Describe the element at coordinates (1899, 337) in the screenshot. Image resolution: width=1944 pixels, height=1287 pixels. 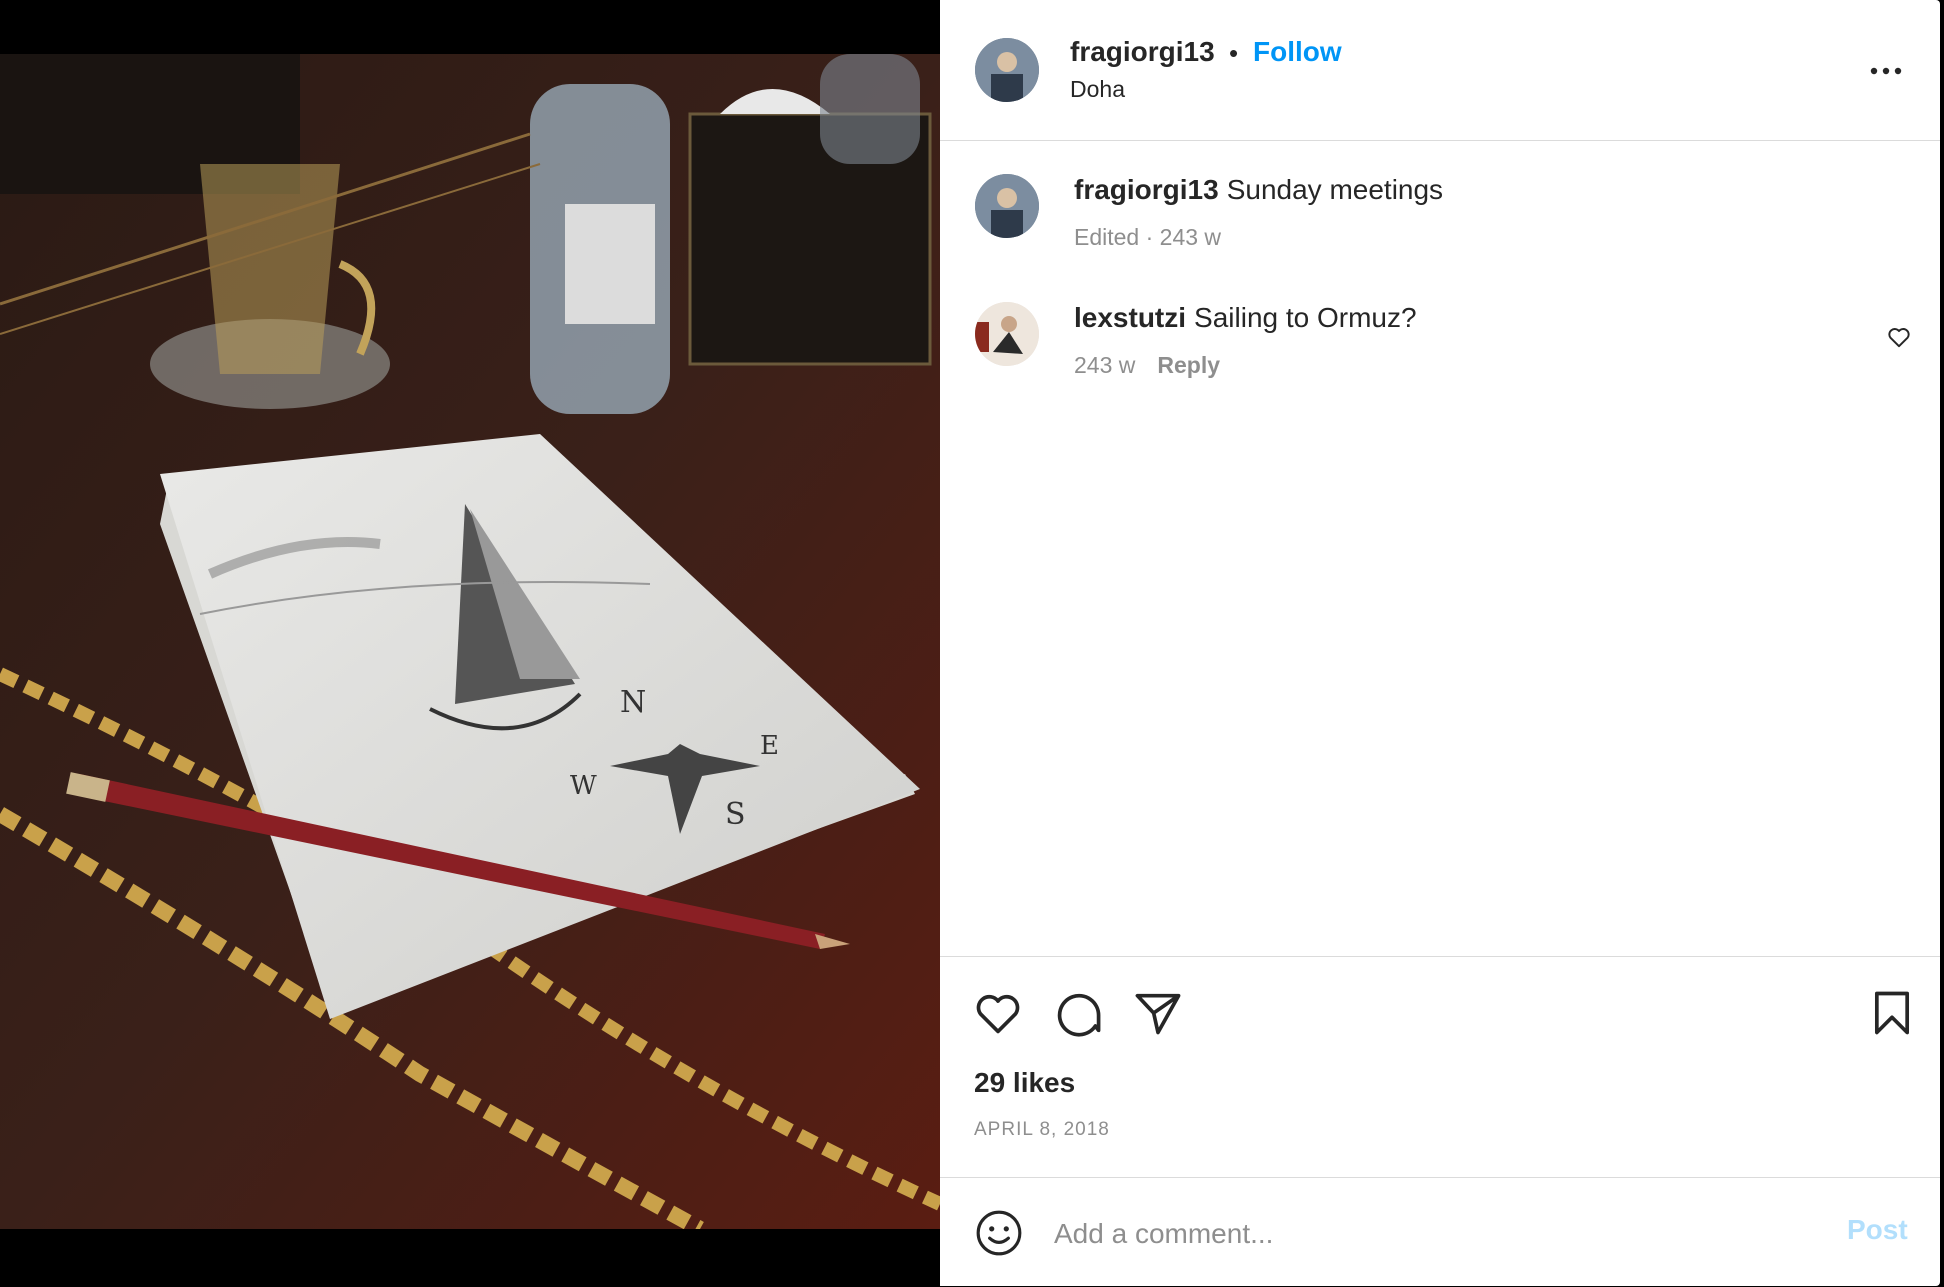
I see `comment-like-icon` at that location.